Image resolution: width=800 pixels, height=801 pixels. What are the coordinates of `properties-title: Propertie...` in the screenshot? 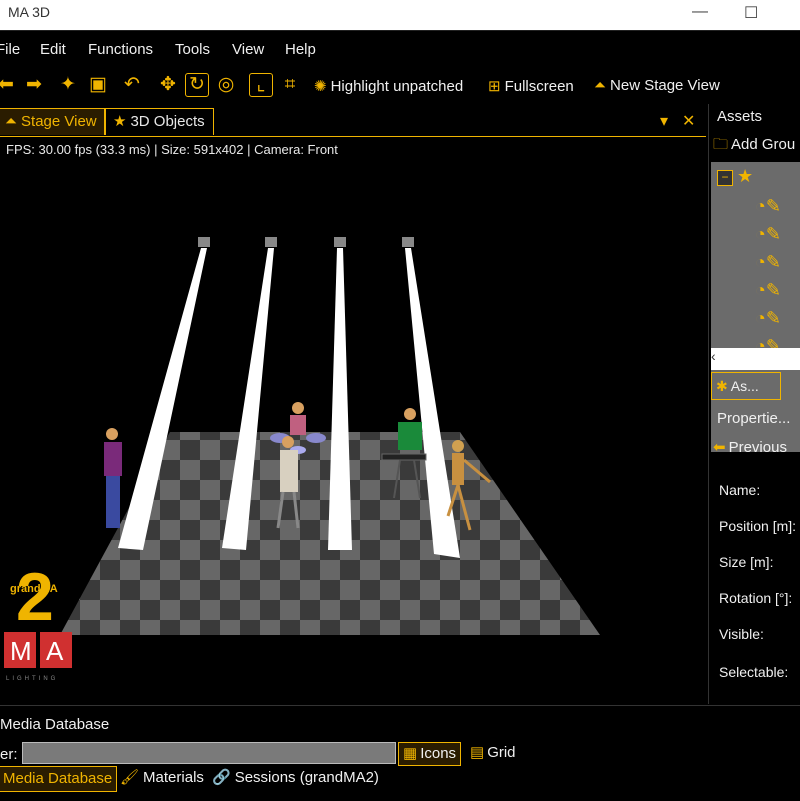 It's located at (754, 418).